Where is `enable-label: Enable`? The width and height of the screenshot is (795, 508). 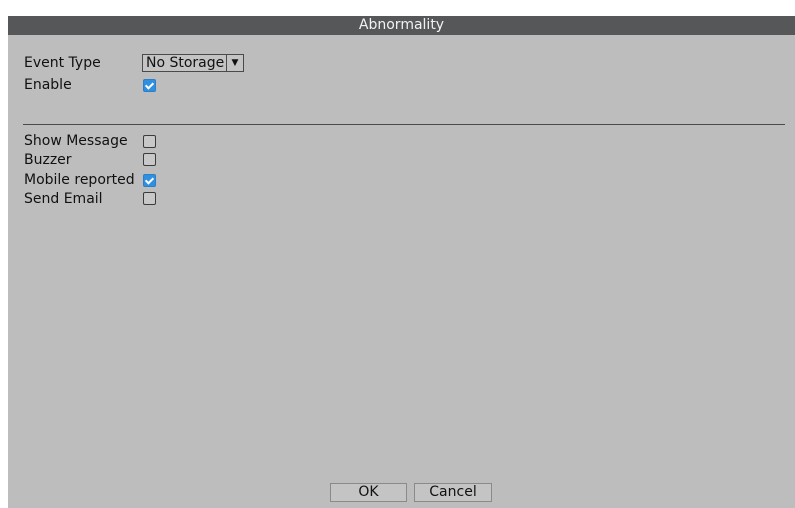 enable-label: Enable is located at coordinates (48, 85).